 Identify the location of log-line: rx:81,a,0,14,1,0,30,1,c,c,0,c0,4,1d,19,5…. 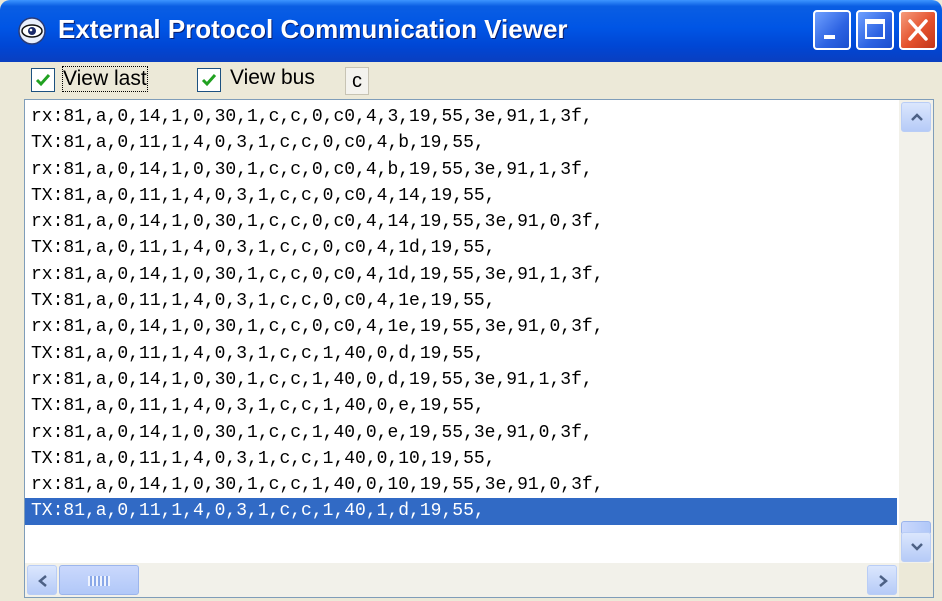
(461, 275).